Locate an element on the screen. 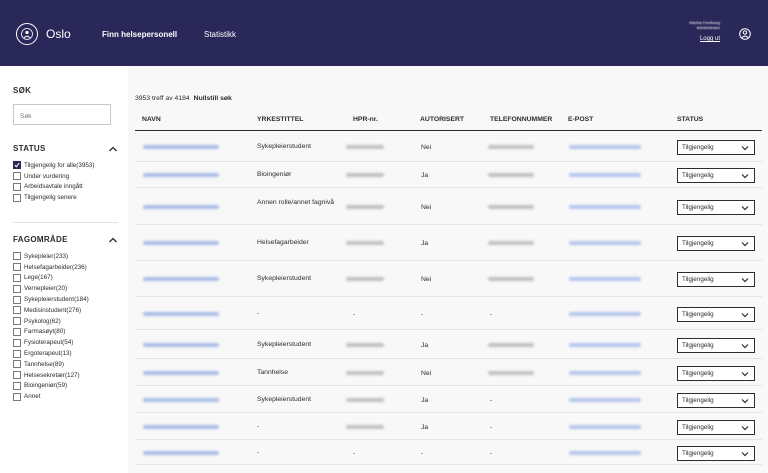 The width and height of the screenshot is (768, 473). filter-checkbox-item: Medisinstudent (276) is located at coordinates (51, 310).